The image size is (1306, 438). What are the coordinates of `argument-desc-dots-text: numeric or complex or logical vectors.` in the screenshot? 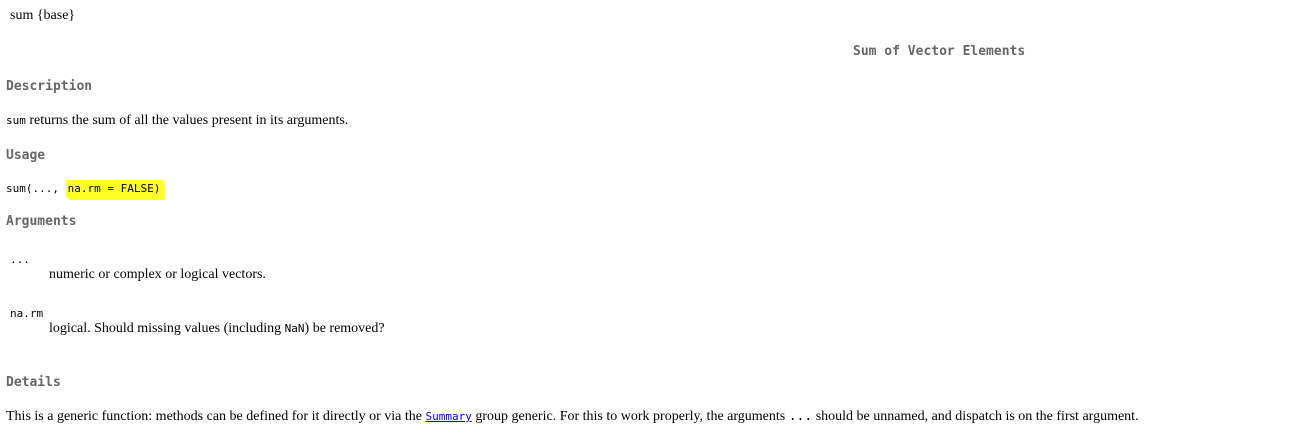 It's located at (157, 274).